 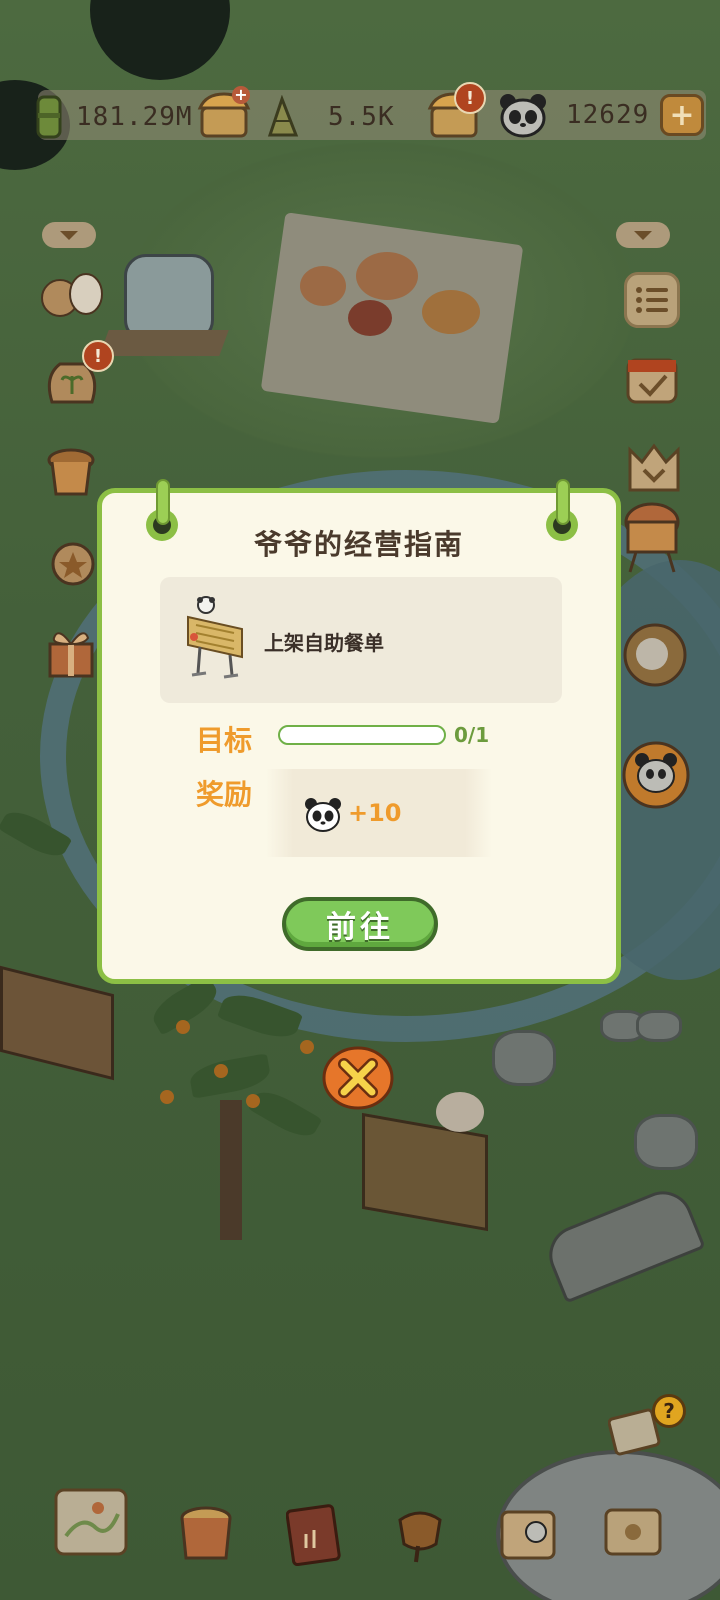 What do you see at coordinates (224, 794) in the screenshot?
I see `reward-label: 奖励` at bounding box center [224, 794].